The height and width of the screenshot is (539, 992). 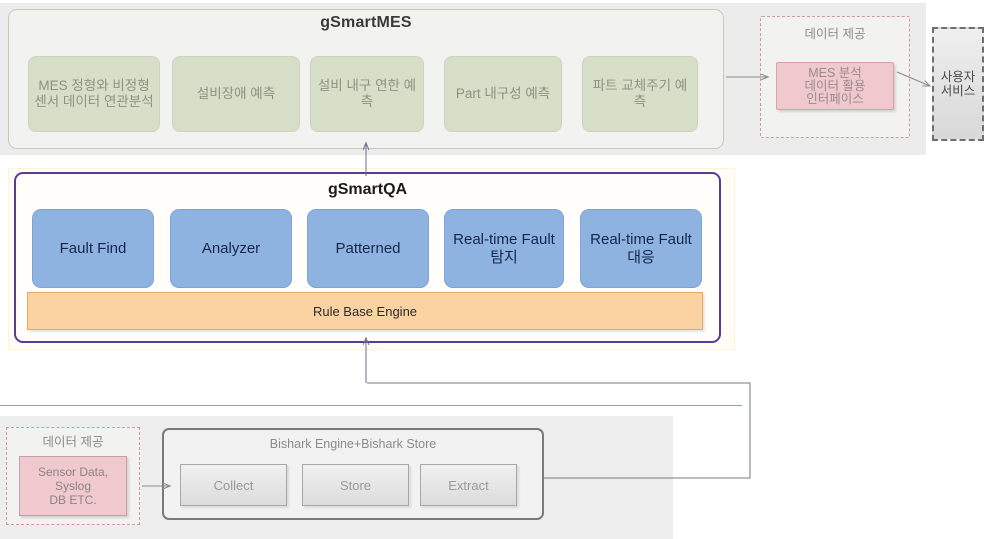 What do you see at coordinates (468, 485) in the screenshot?
I see `bishark-stage-box: Extract` at bounding box center [468, 485].